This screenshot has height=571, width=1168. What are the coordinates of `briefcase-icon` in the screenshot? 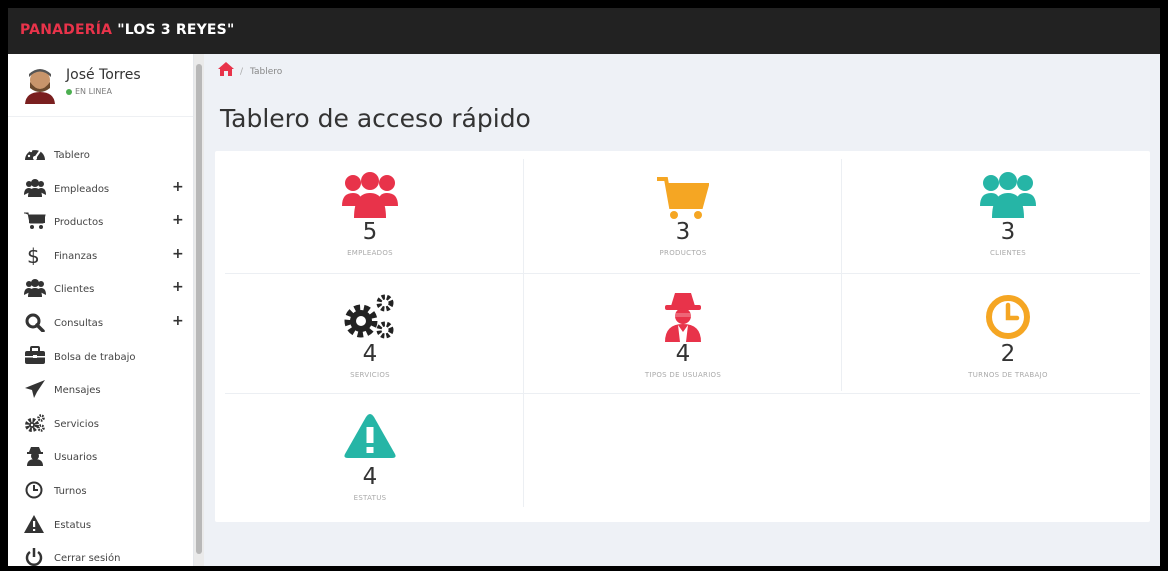 It's located at (35, 354).